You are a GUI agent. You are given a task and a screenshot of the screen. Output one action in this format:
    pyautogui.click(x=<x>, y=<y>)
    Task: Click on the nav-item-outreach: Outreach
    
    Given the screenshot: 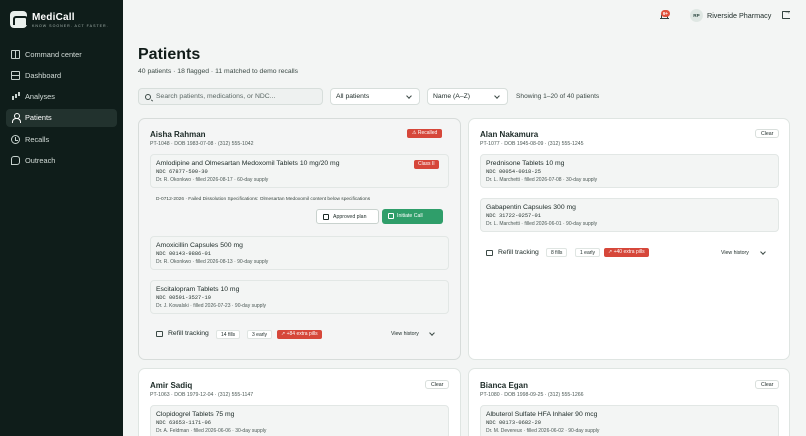 What is the action you would take?
    pyautogui.click(x=61, y=160)
    